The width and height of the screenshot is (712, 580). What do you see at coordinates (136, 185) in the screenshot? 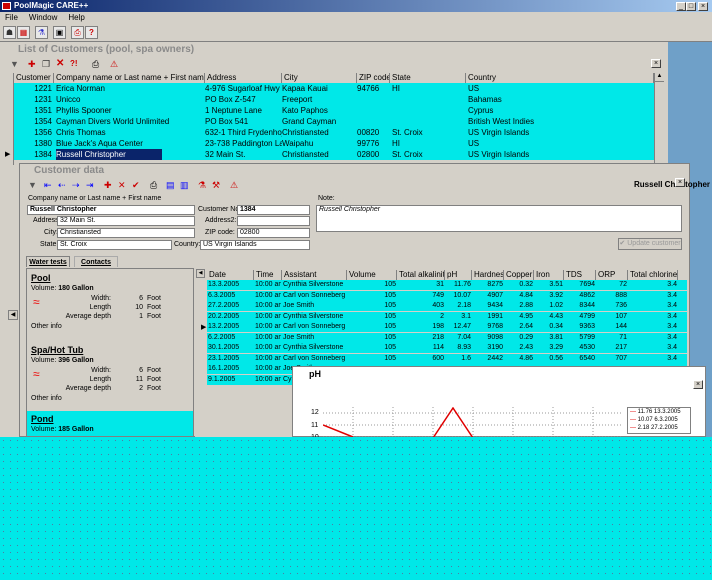
I see `save-record-icon: ✔` at bounding box center [136, 185].